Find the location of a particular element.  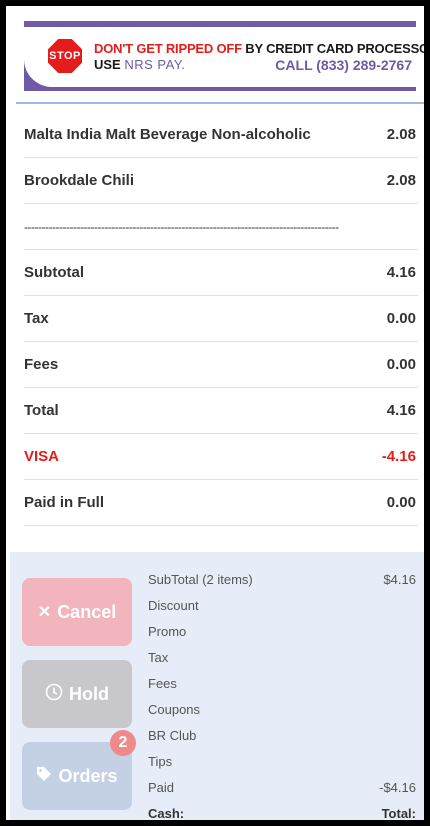

hold-button: Hold is located at coordinates (77, 694).